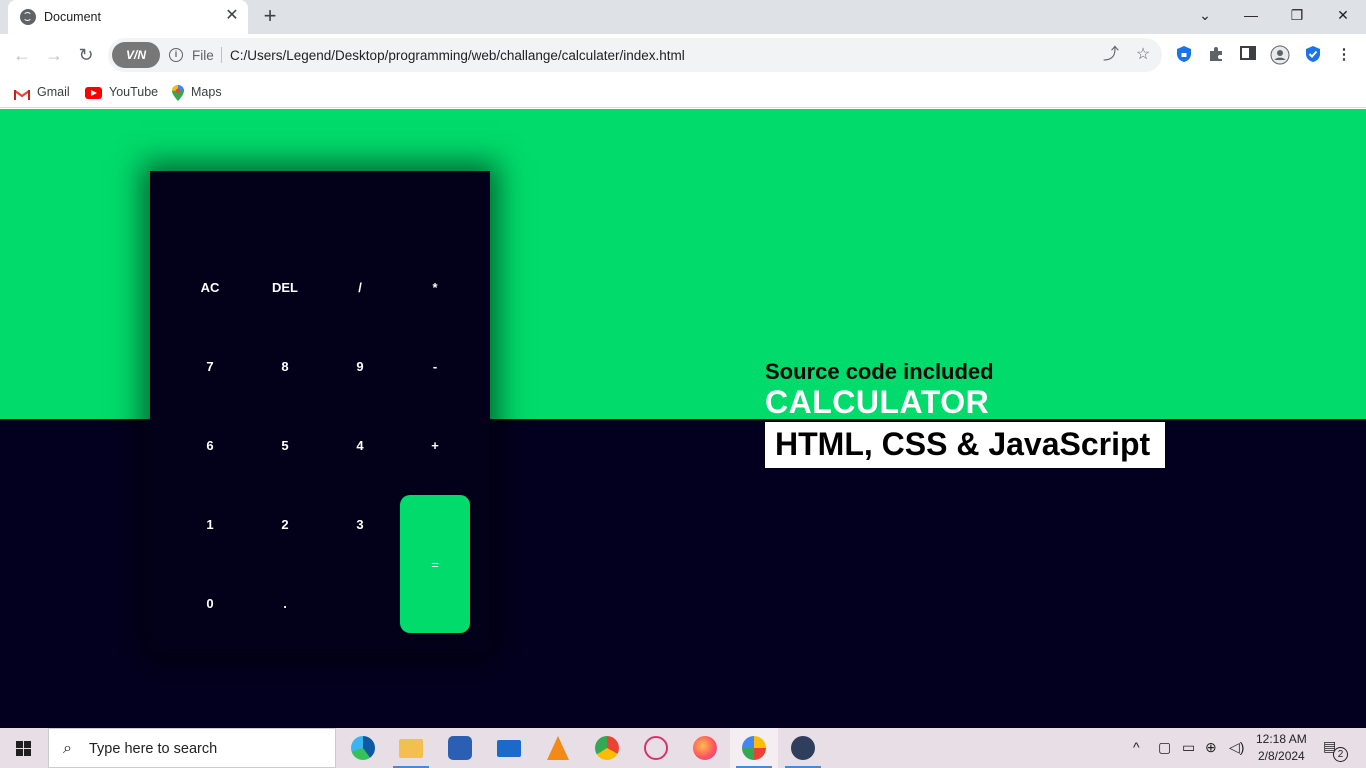  I want to click on bookmark-label: Maps, so click(206, 92).